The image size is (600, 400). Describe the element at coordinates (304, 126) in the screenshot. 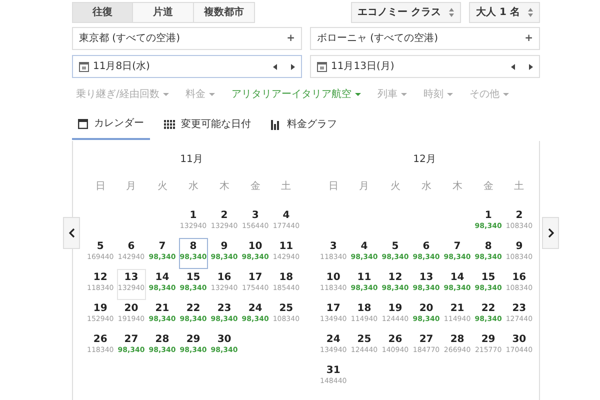

I see `view-tab: 料金グラフ` at that location.